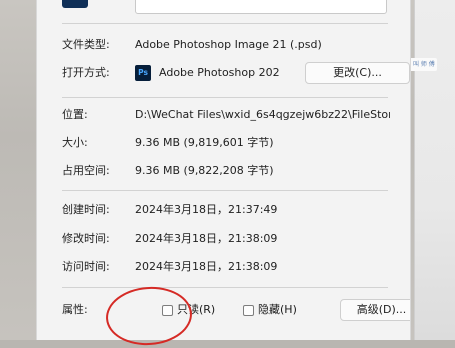  What do you see at coordinates (248, 310) in the screenshot?
I see `hidden-checkbox` at bounding box center [248, 310].